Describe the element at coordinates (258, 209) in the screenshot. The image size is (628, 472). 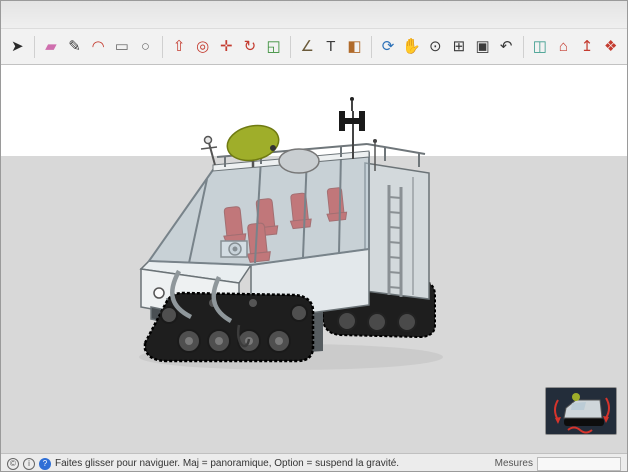
I see `glass-canopy` at that location.